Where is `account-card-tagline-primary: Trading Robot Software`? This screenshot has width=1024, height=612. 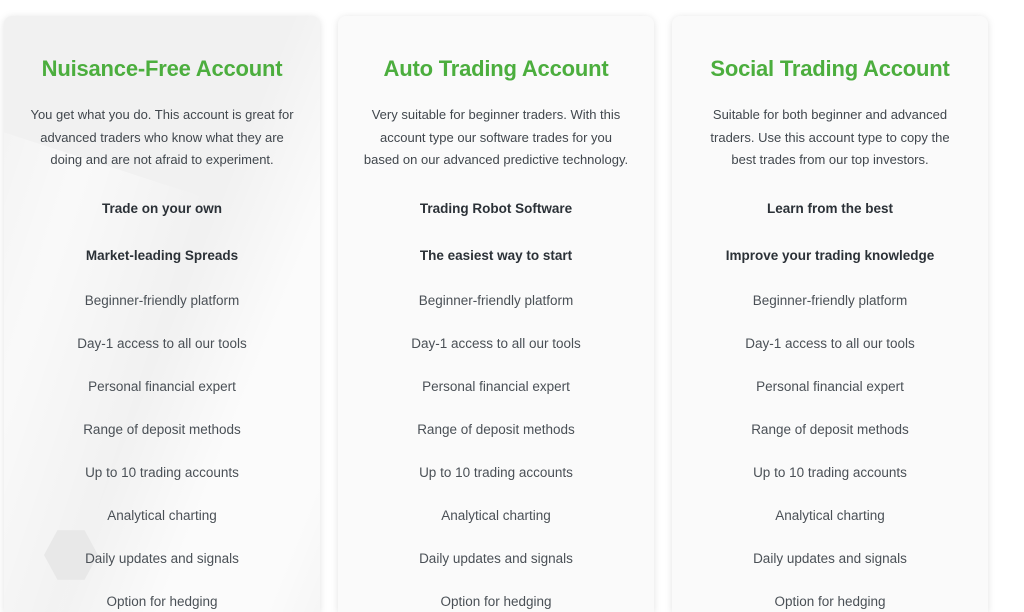
account-card-tagline-primary: Trading Robot Software is located at coordinates (496, 208).